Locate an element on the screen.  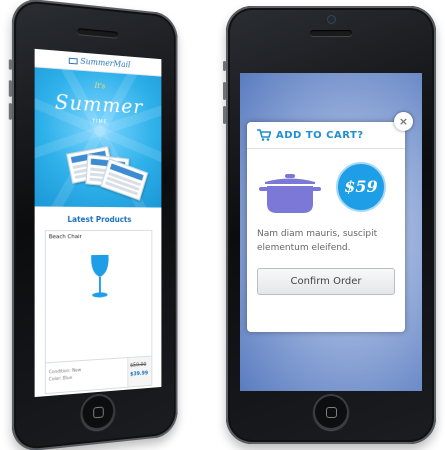
product-footer: Condition: New Color: Blue $50.00 $39.99 is located at coordinates (98, 374).